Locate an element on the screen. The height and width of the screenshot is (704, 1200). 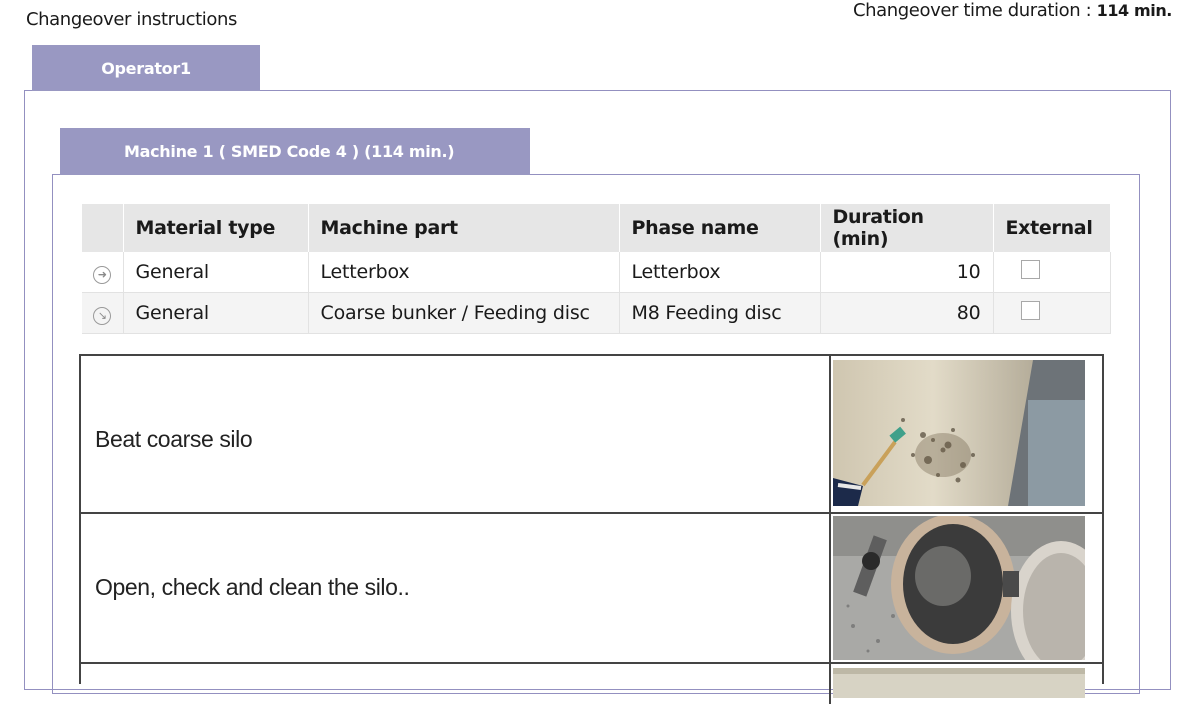
row-icon-cell: ➜ is located at coordinates (103, 272).